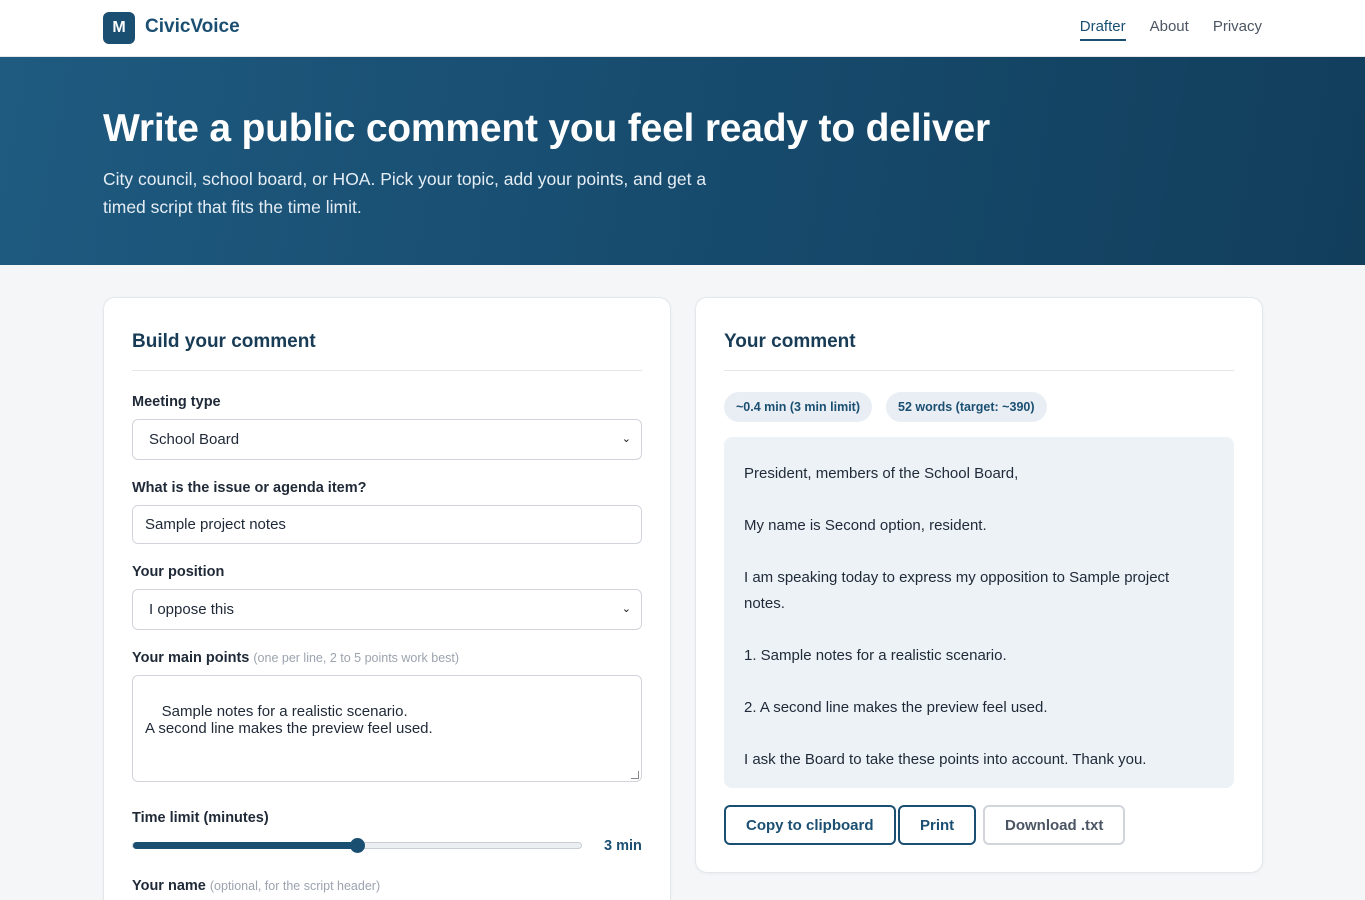  I want to click on print-button: Print, so click(937, 825).